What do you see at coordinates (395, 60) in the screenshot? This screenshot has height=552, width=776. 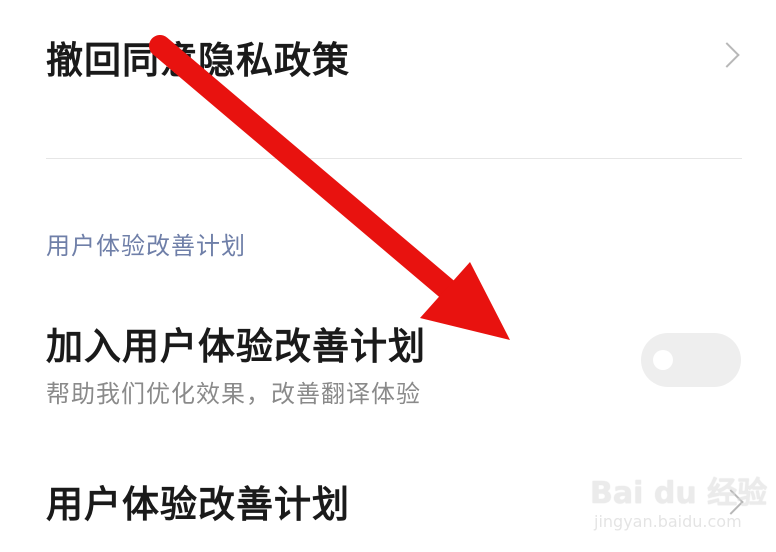 I see `withdraw-privacy-row: 撤回同意隐私政策` at bounding box center [395, 60].